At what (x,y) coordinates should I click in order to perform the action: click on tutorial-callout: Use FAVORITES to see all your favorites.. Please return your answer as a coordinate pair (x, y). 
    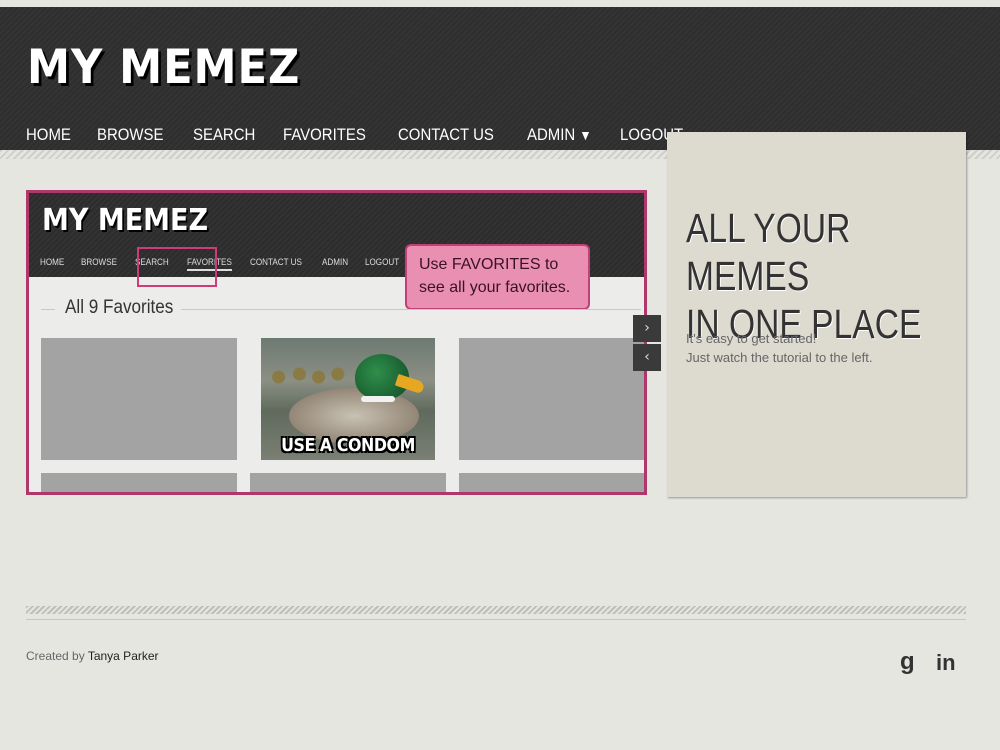
    Looking at the image, I should click on (497, 277).